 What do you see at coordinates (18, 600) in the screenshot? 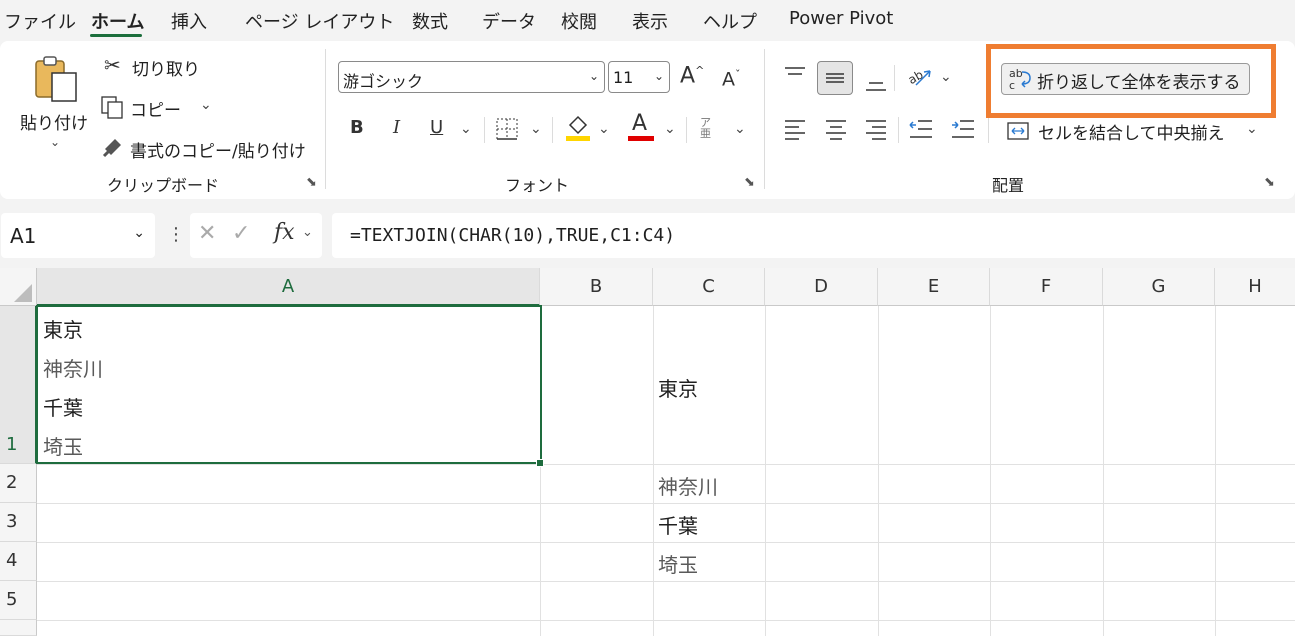
I see `row-header-5: 5` at bounding box center [18, 600].